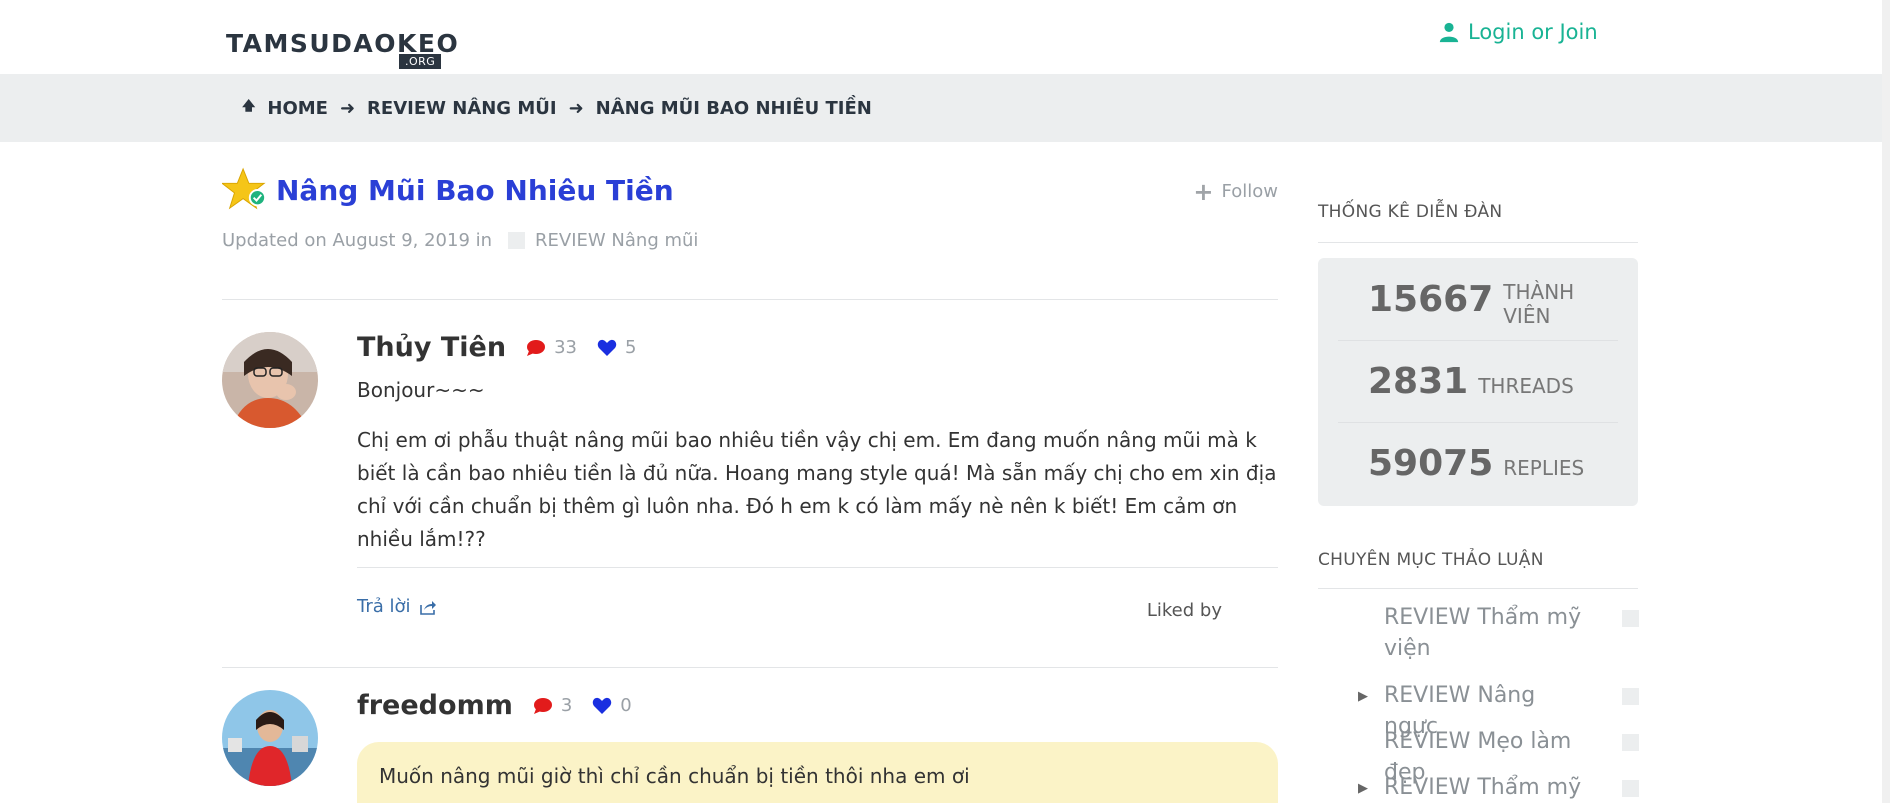 This screenshot has height=803, width=1890. What do you see at coordinates (475, 190) in the screenshot?
I see `thread-title: Nâng Mũi Bao Nhiêu Tiền` at bounding box center [475, 190].